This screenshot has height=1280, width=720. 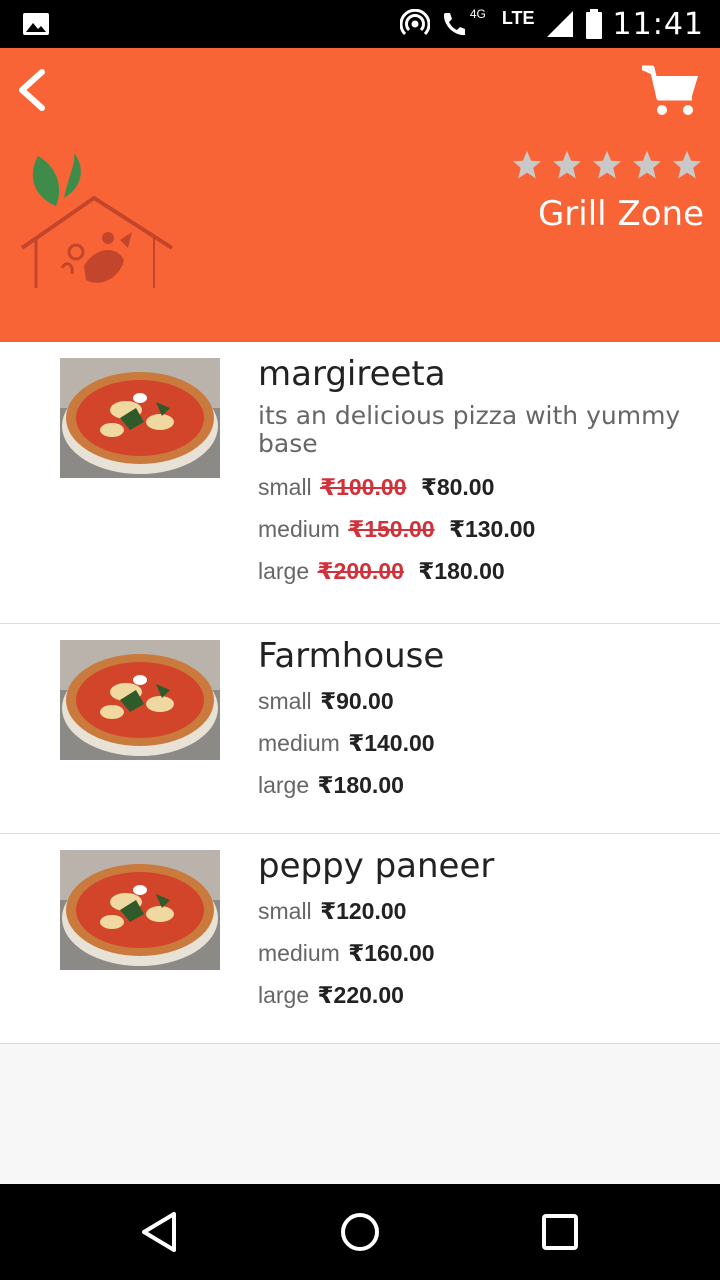 What do you see at coordinates (518, 17) in the screenshot?
I see `network-type-label: LTE` at bounding box center [518, 17].